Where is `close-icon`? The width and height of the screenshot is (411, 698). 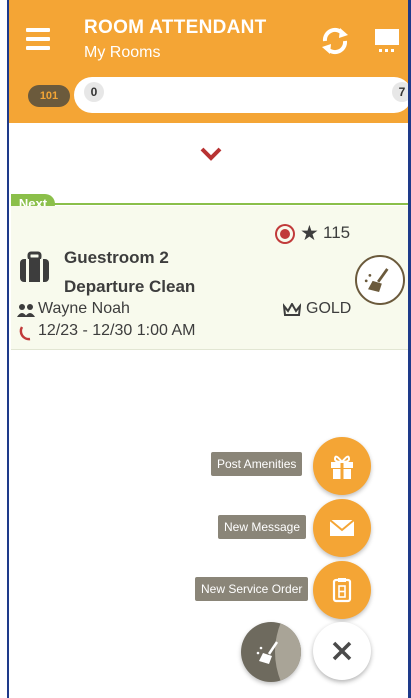 close-icon is located at coordinates (342, 651).